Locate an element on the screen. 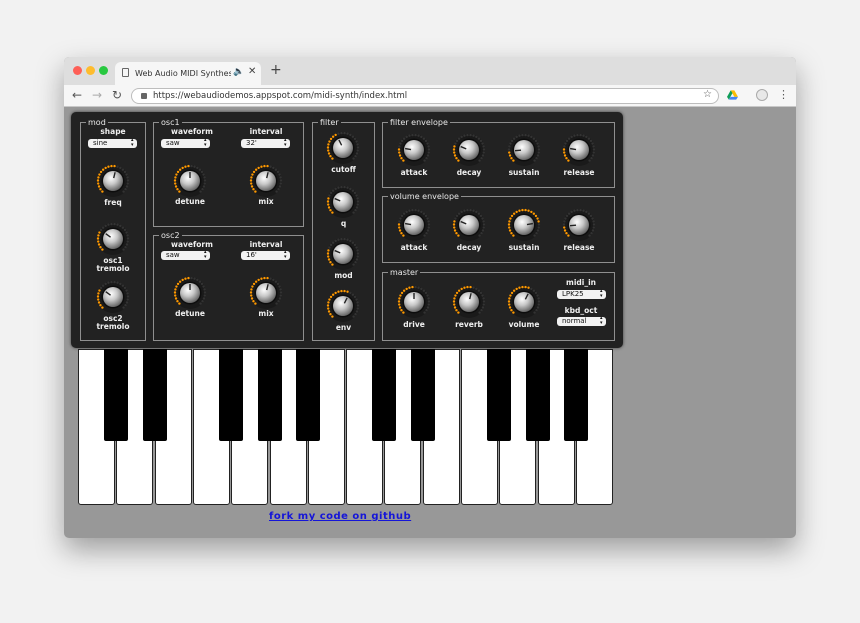 This screenshot has height=623, width=860. filter-attack-label: attack is located at coordinates (414, 172).